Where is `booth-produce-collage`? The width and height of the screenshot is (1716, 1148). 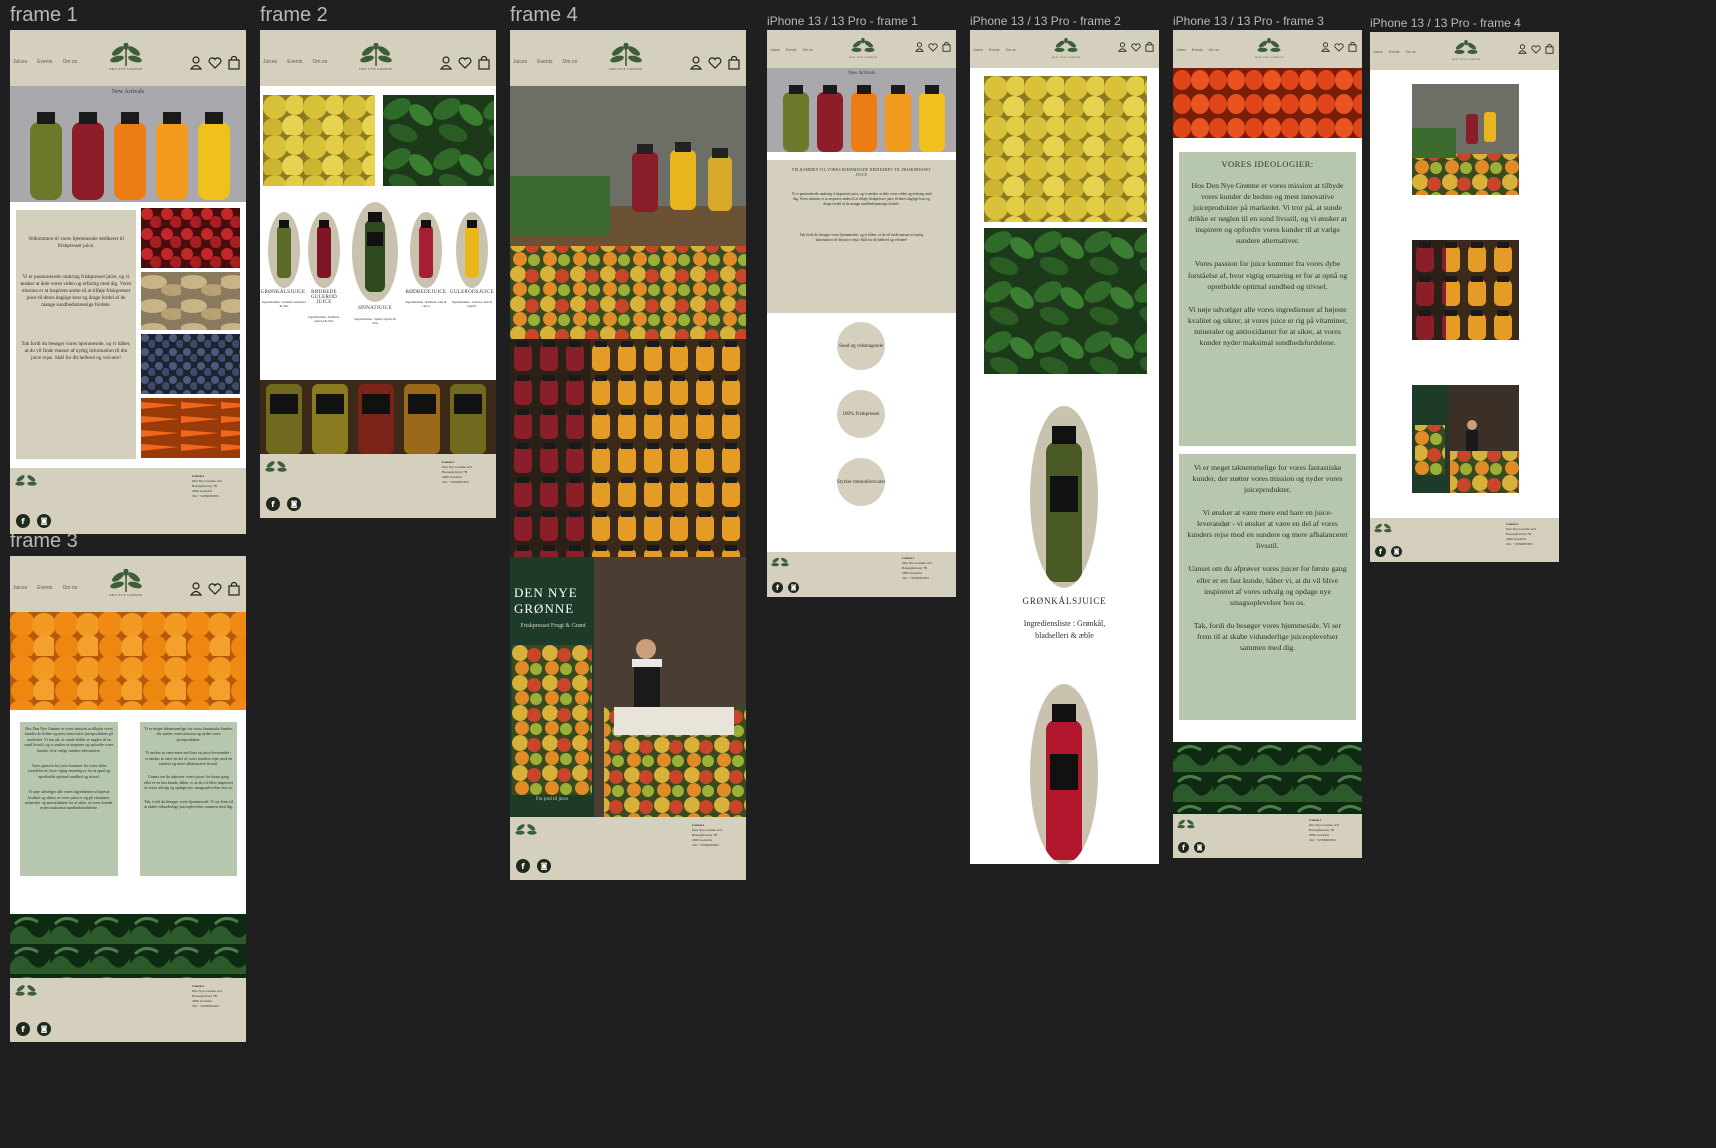 booth-produce-collage is located at coordinates (552, 720).